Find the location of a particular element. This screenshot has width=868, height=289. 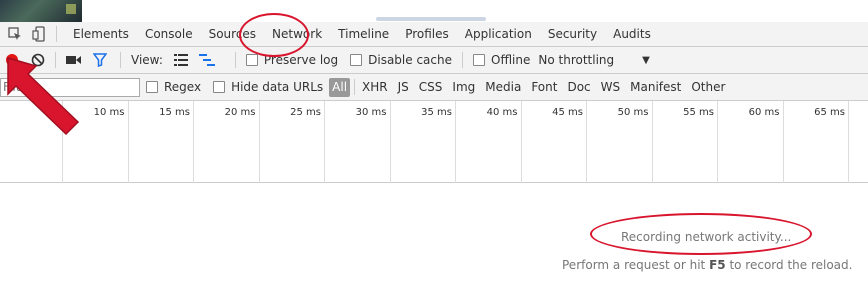

filter-icon is located at coordinates (100, 60).